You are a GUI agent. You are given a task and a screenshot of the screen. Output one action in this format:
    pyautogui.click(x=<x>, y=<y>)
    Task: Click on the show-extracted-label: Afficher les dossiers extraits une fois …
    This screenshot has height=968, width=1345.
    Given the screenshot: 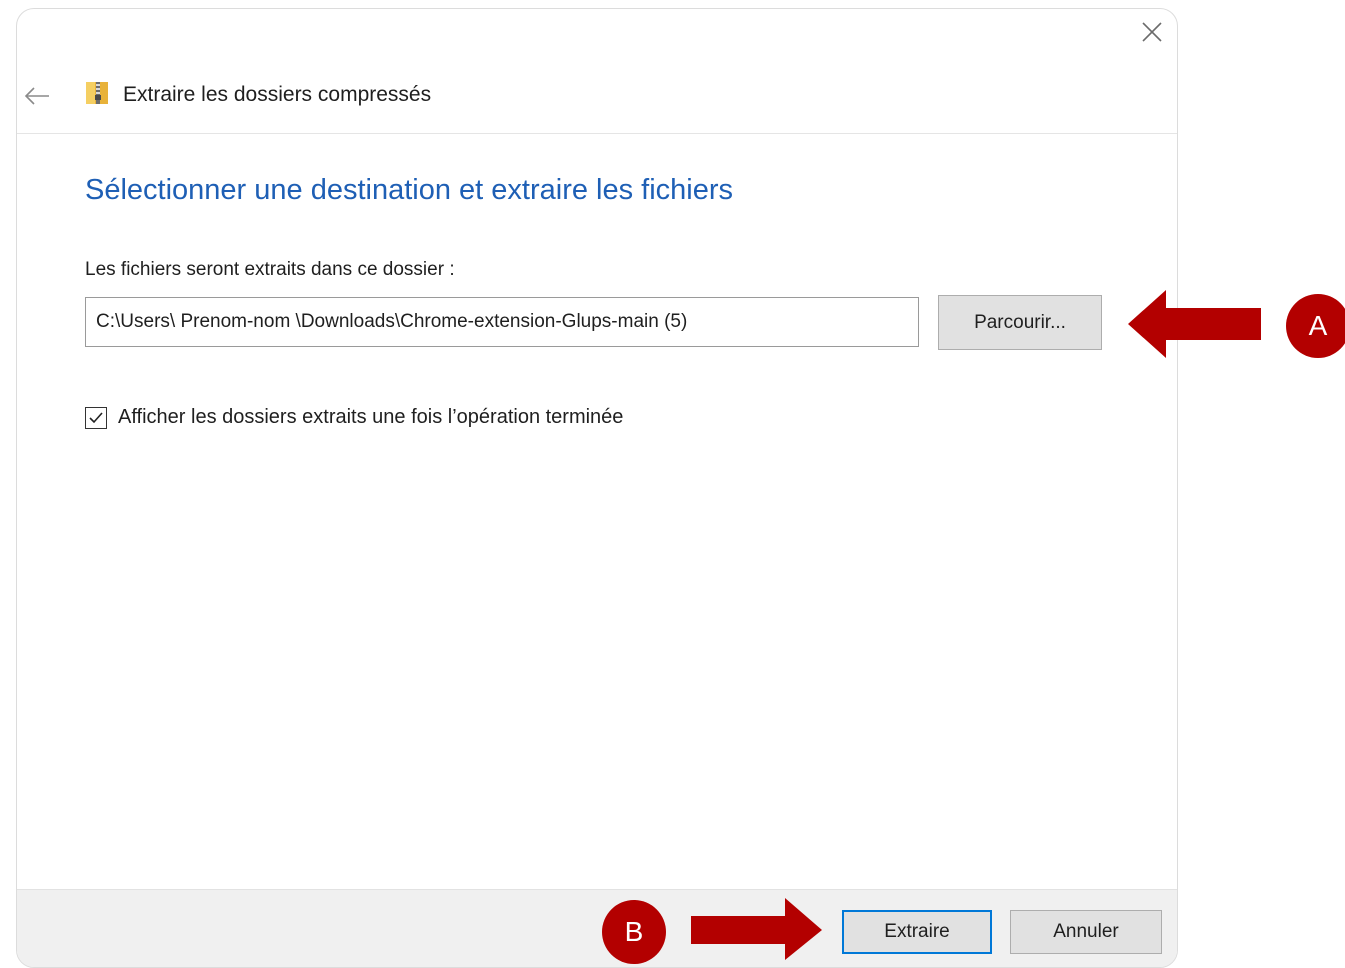 What is the action you would take?
    pyautogui.click(x=370, y=417)
    